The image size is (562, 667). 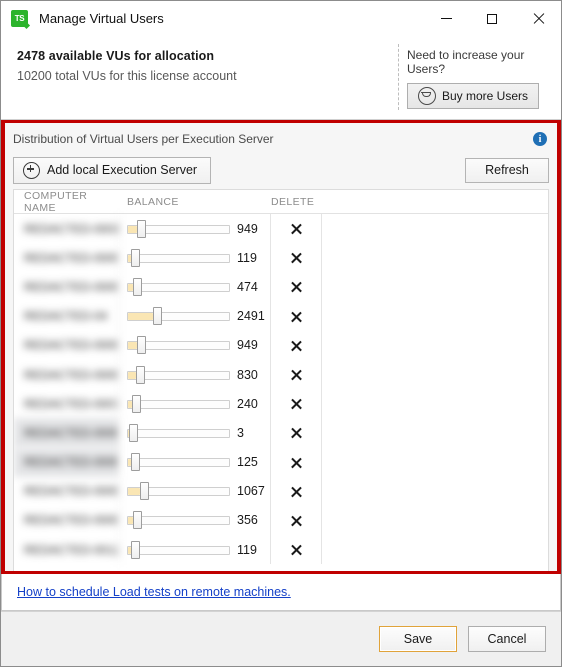 I want to click on refresh-button: Refresh, so click(x=507, y=170).